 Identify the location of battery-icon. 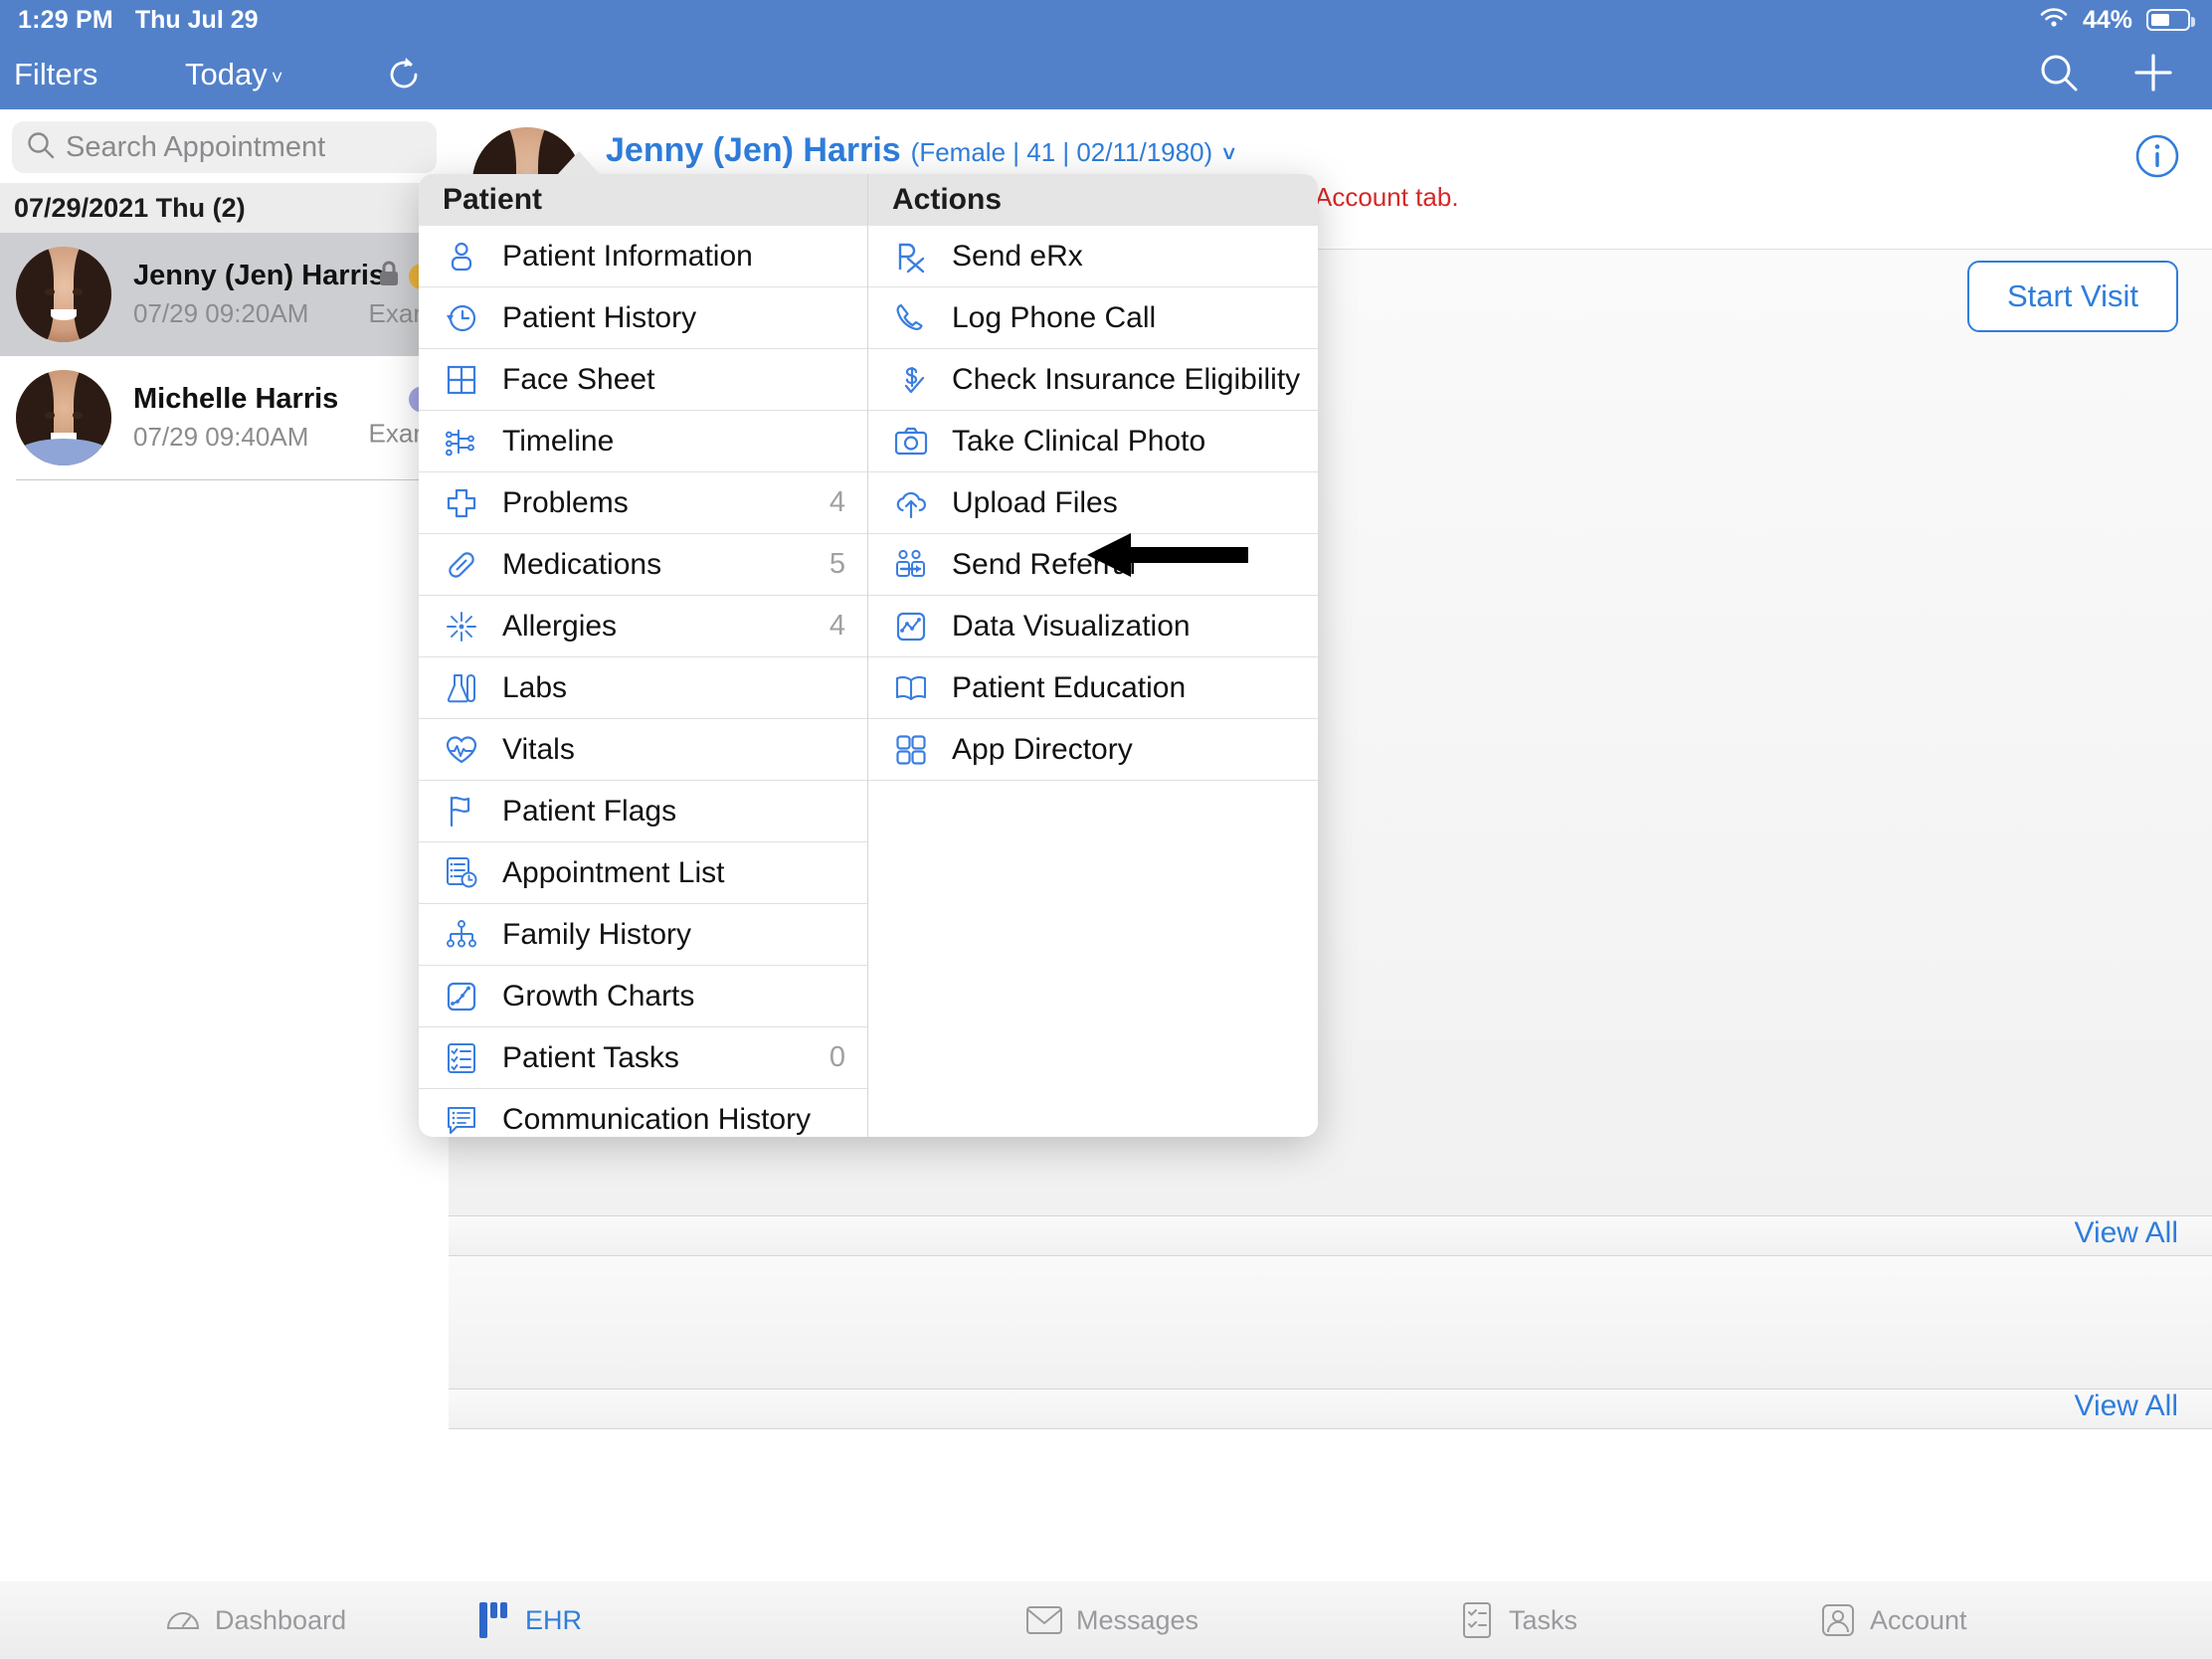
(2170, 20).